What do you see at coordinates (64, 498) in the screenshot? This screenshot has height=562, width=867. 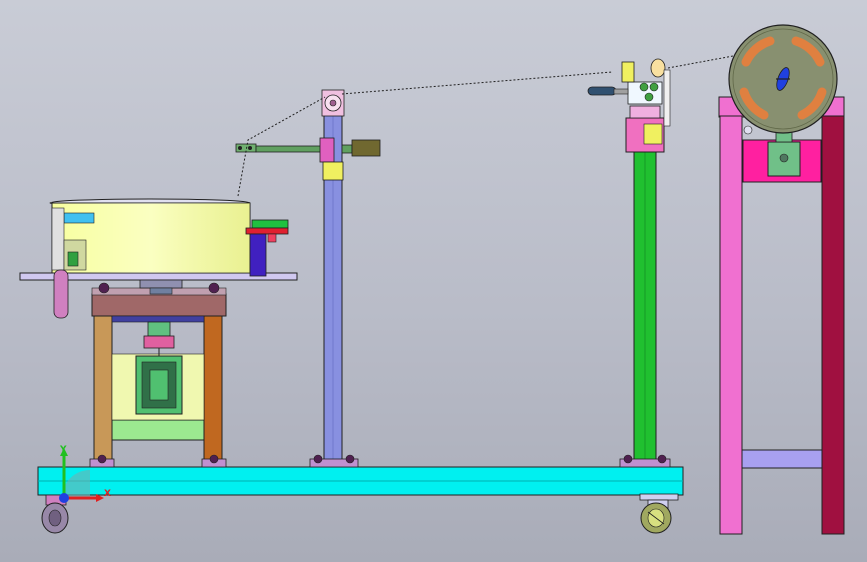 I see `z-axis-dot` at bounding box center [64, 498].